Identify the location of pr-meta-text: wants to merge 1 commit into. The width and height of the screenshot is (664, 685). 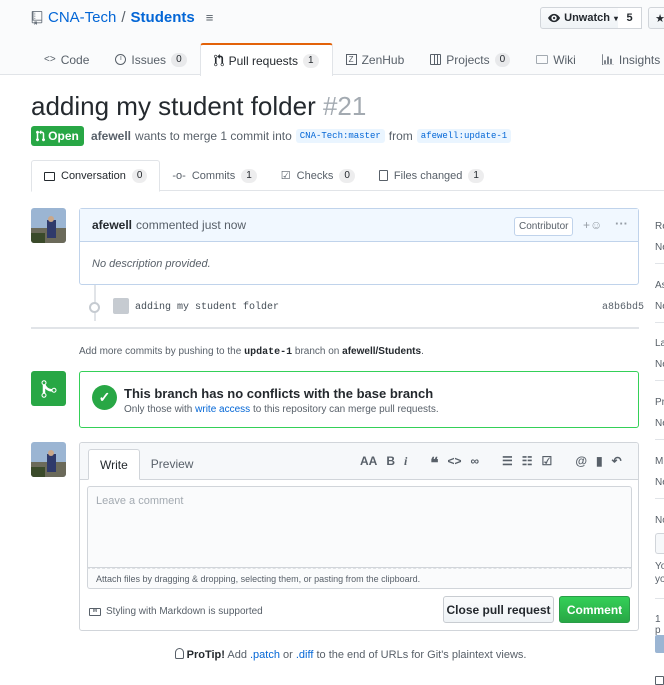
(213, 136).